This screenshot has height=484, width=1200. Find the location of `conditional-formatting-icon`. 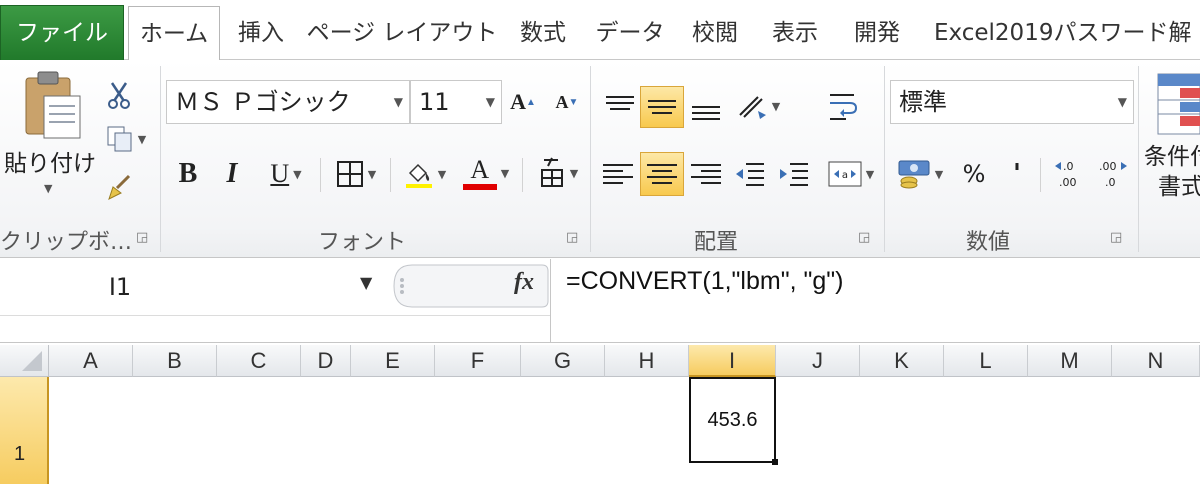

conditional-formatting-icon is located at coordinates (1178, 104).